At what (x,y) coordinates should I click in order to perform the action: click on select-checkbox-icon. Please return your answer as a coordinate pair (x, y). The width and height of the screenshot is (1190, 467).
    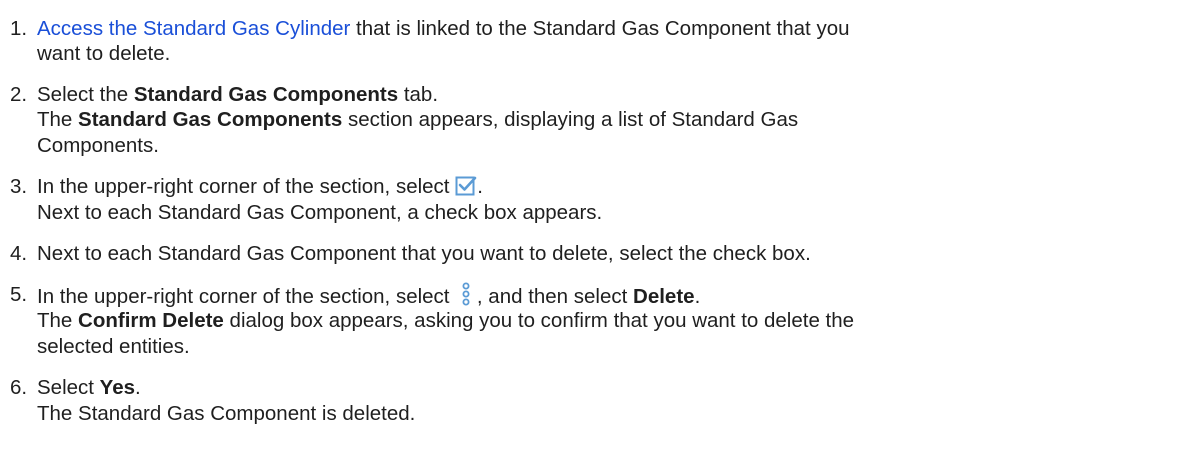
    Looking at the image, I should click on (466, 189).